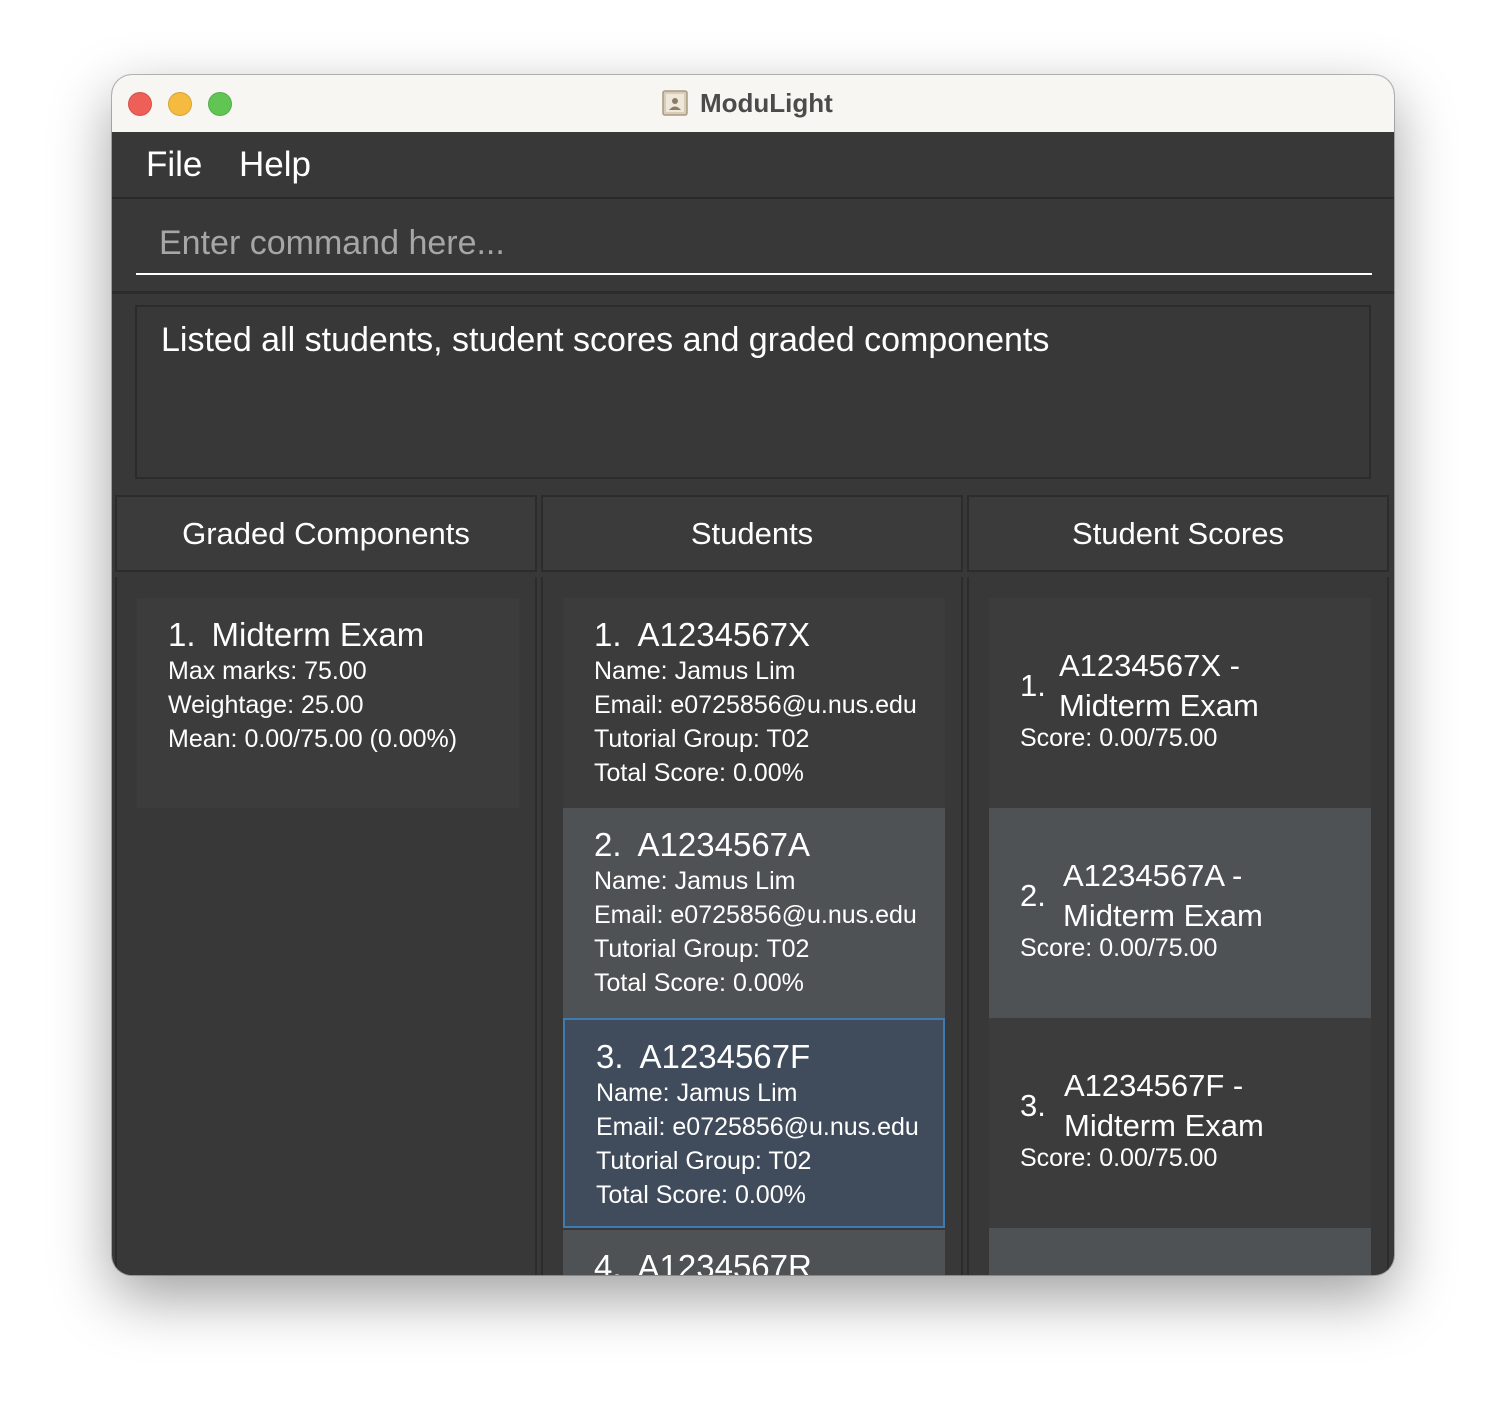 The height and width of the screenshot is (1424, 1506). I want to click on score-index: 2., so click(1033, 895).